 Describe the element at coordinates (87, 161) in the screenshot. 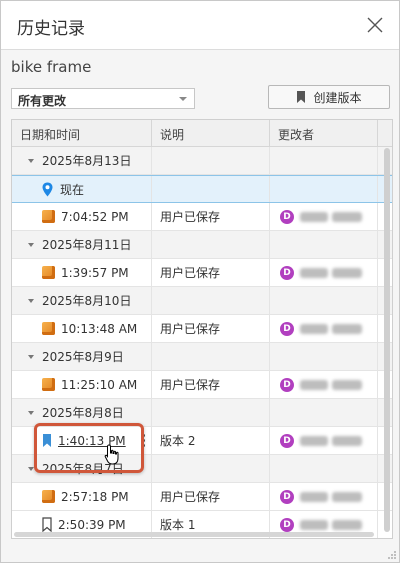

I see `date-group-label: 2025年8月13日` at that location.